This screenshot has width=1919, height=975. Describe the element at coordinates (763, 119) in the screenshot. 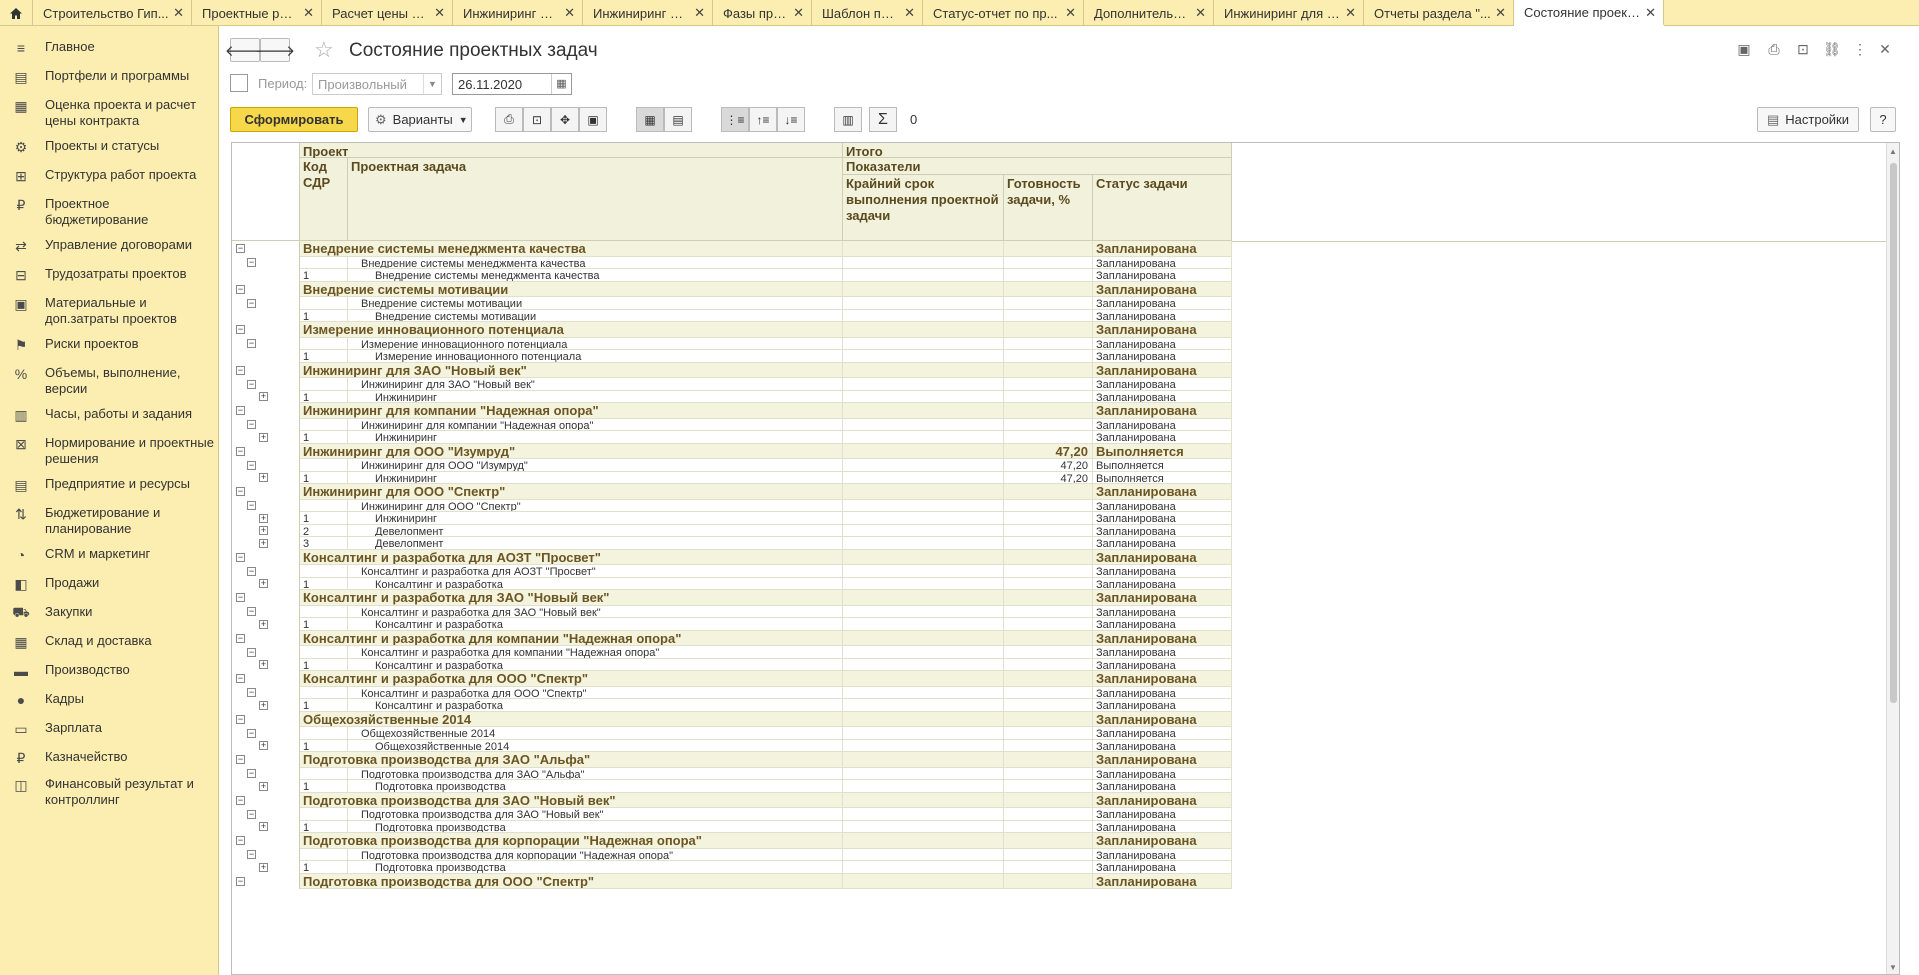

I see `sort-asc-icon: ↑≡` at that location.